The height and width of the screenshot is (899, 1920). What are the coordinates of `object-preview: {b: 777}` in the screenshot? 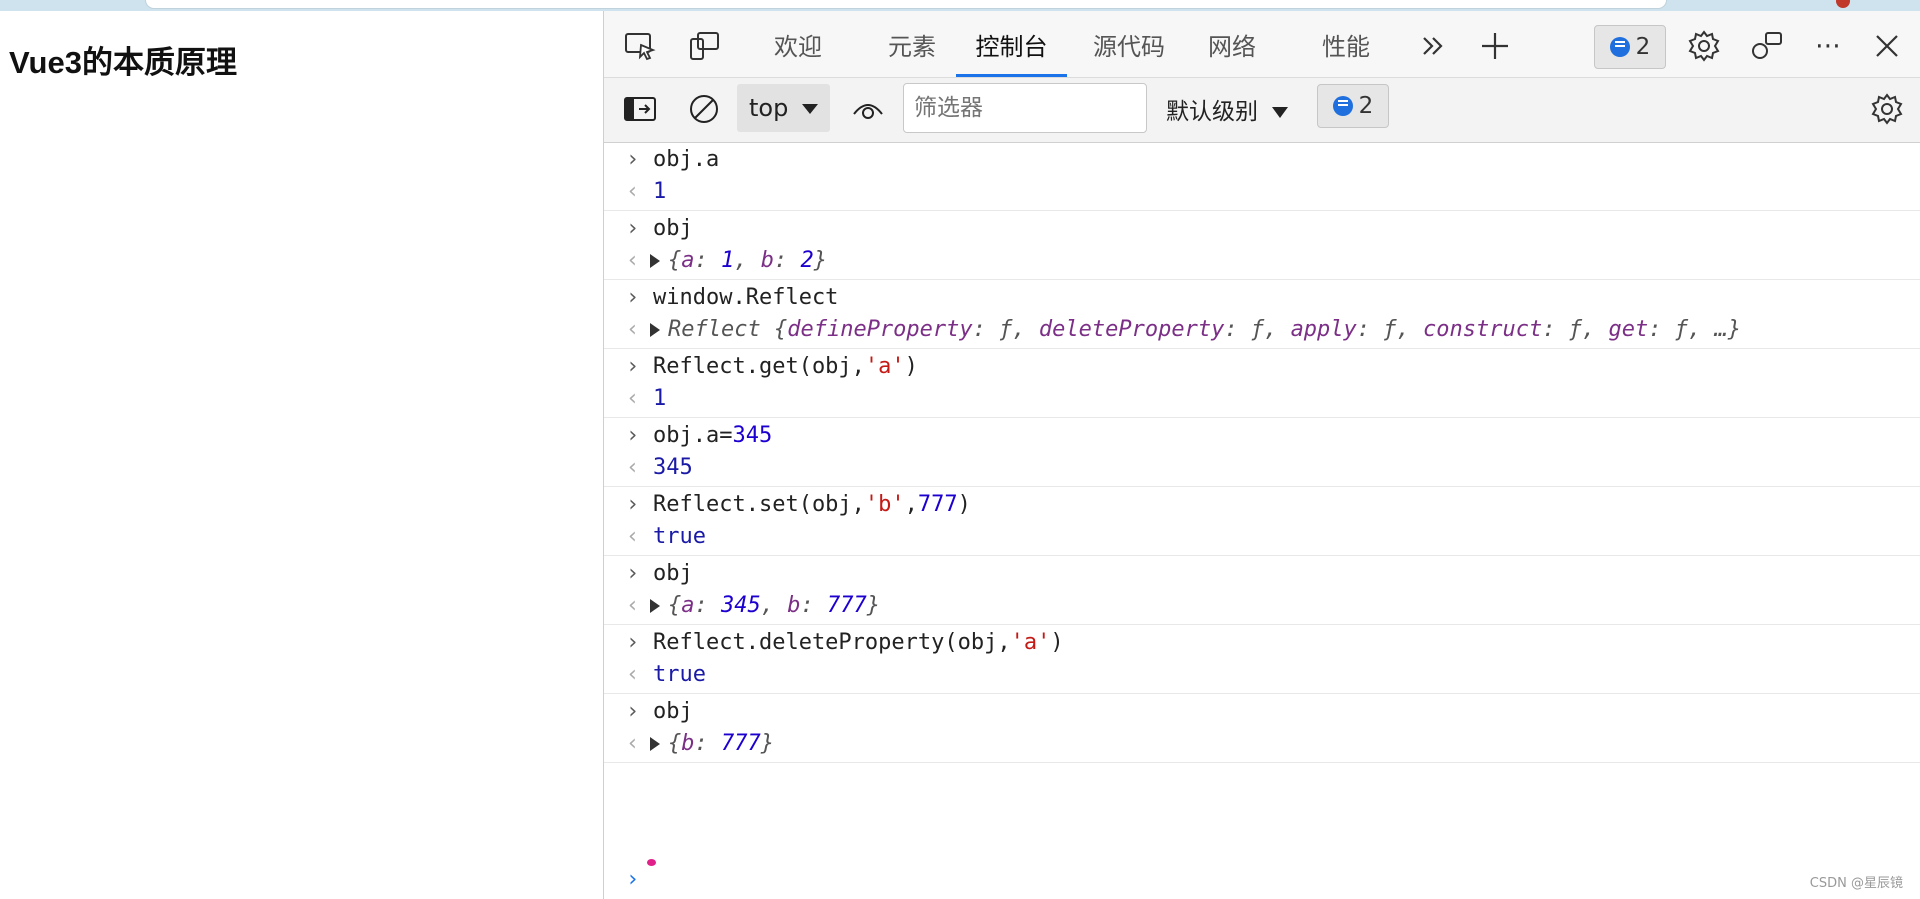 It's located at (721, 743).